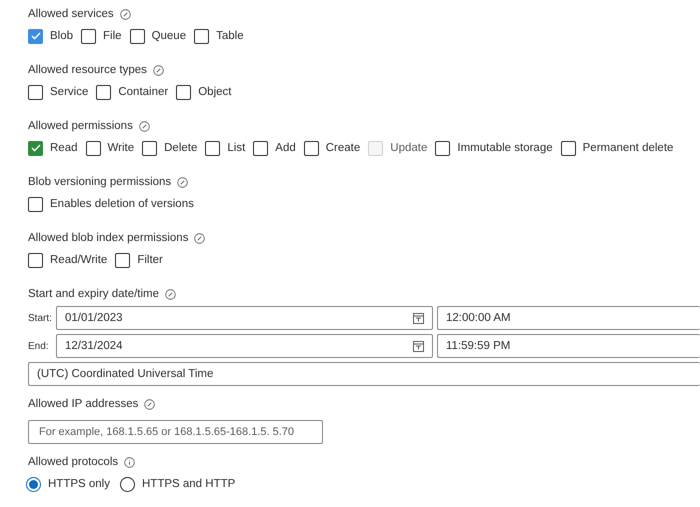  What do you see at coordinates (62, 36) in the screenshot?
I see `checkbox-label: Blob` at bounding box center [62, 36].